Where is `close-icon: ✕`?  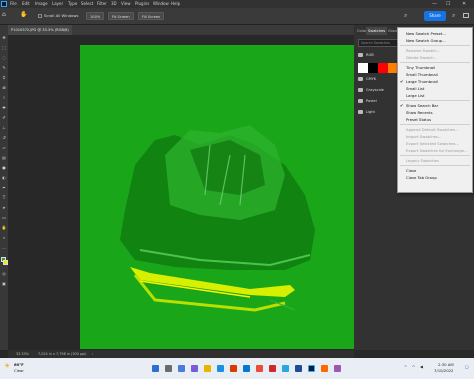
close-icon: ✕ is located at coordinates (464, 4).